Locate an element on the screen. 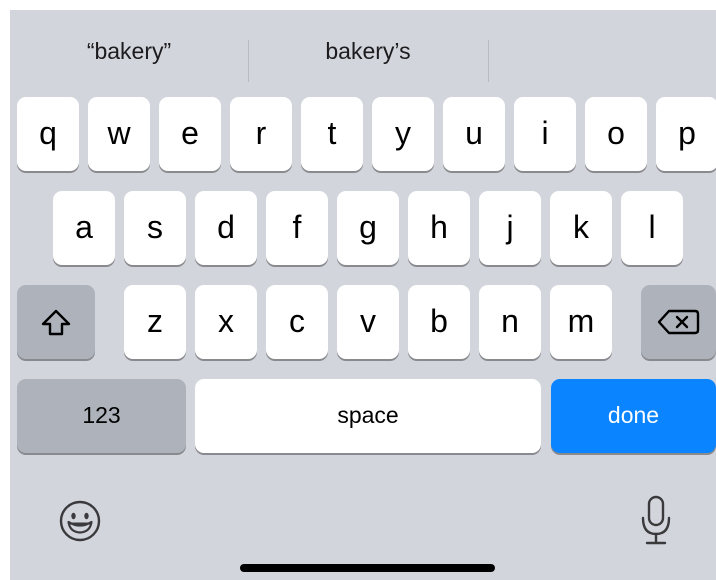 The height and width of the screenshot is (580, 716). key-t: t is located at coordinates (332, 134).